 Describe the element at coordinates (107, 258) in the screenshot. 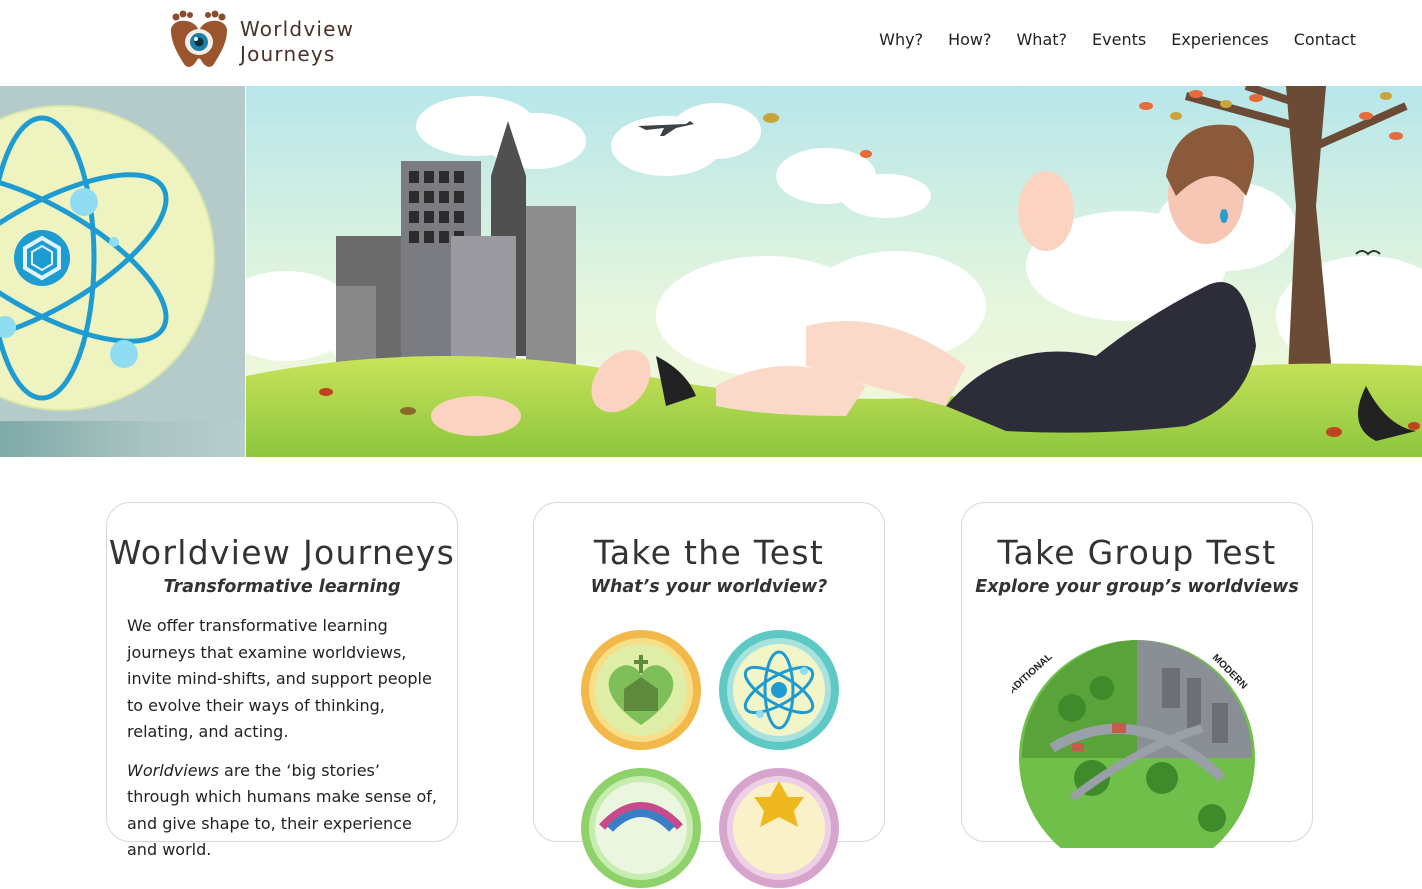

I see `atom-illustration` at that location.